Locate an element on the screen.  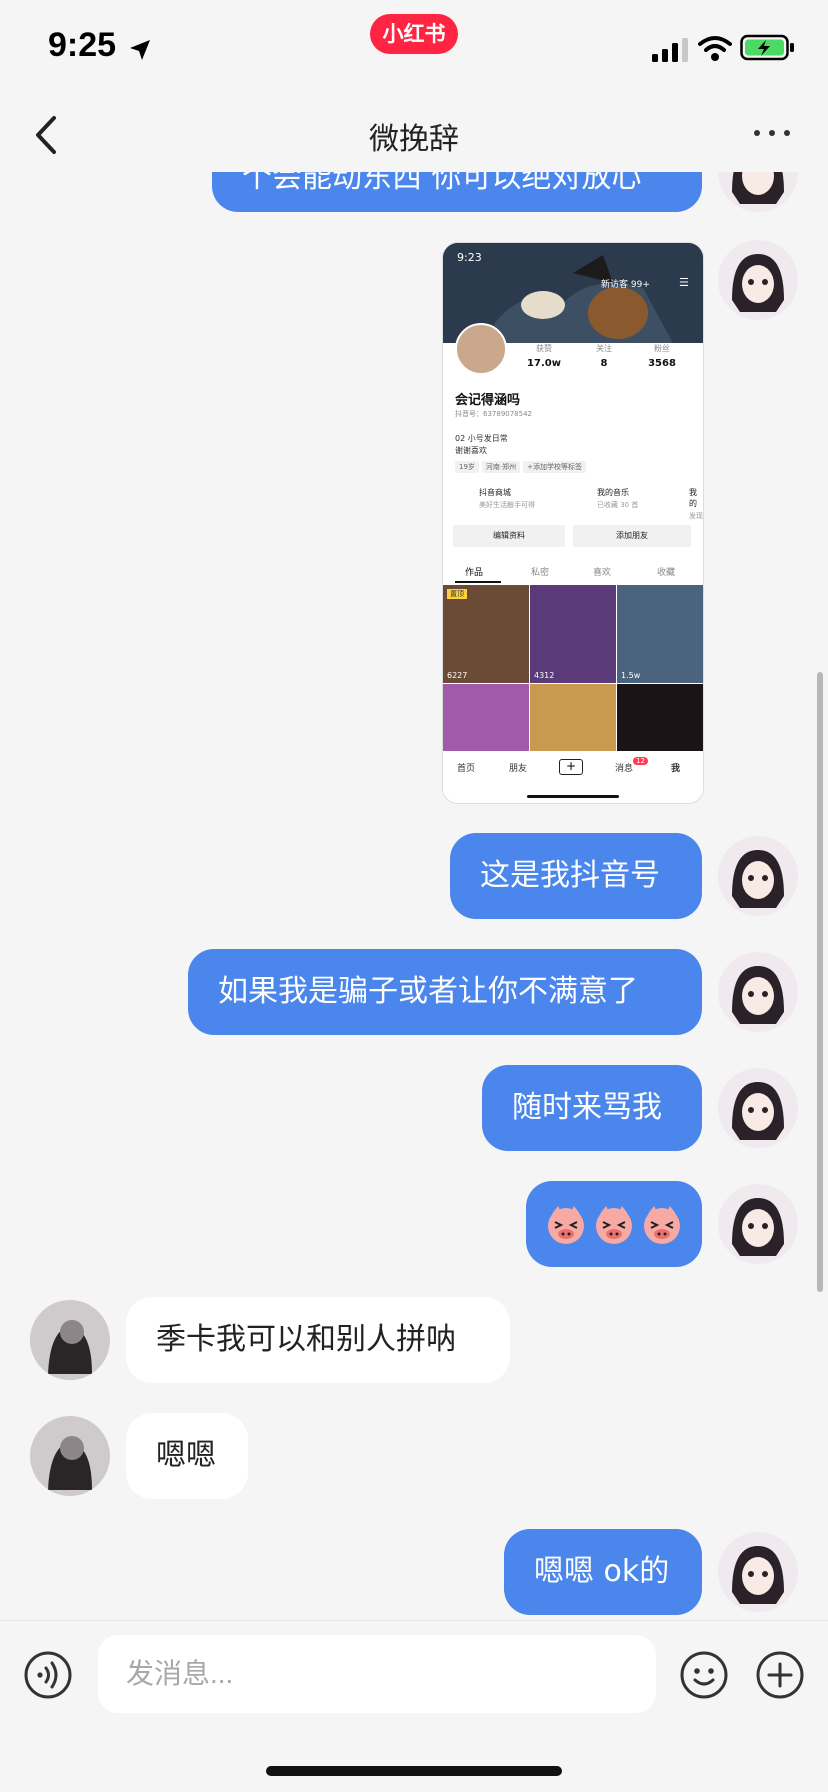
shot-edit-profile-button: 编辑资料 is located at coordinates (509, 536).